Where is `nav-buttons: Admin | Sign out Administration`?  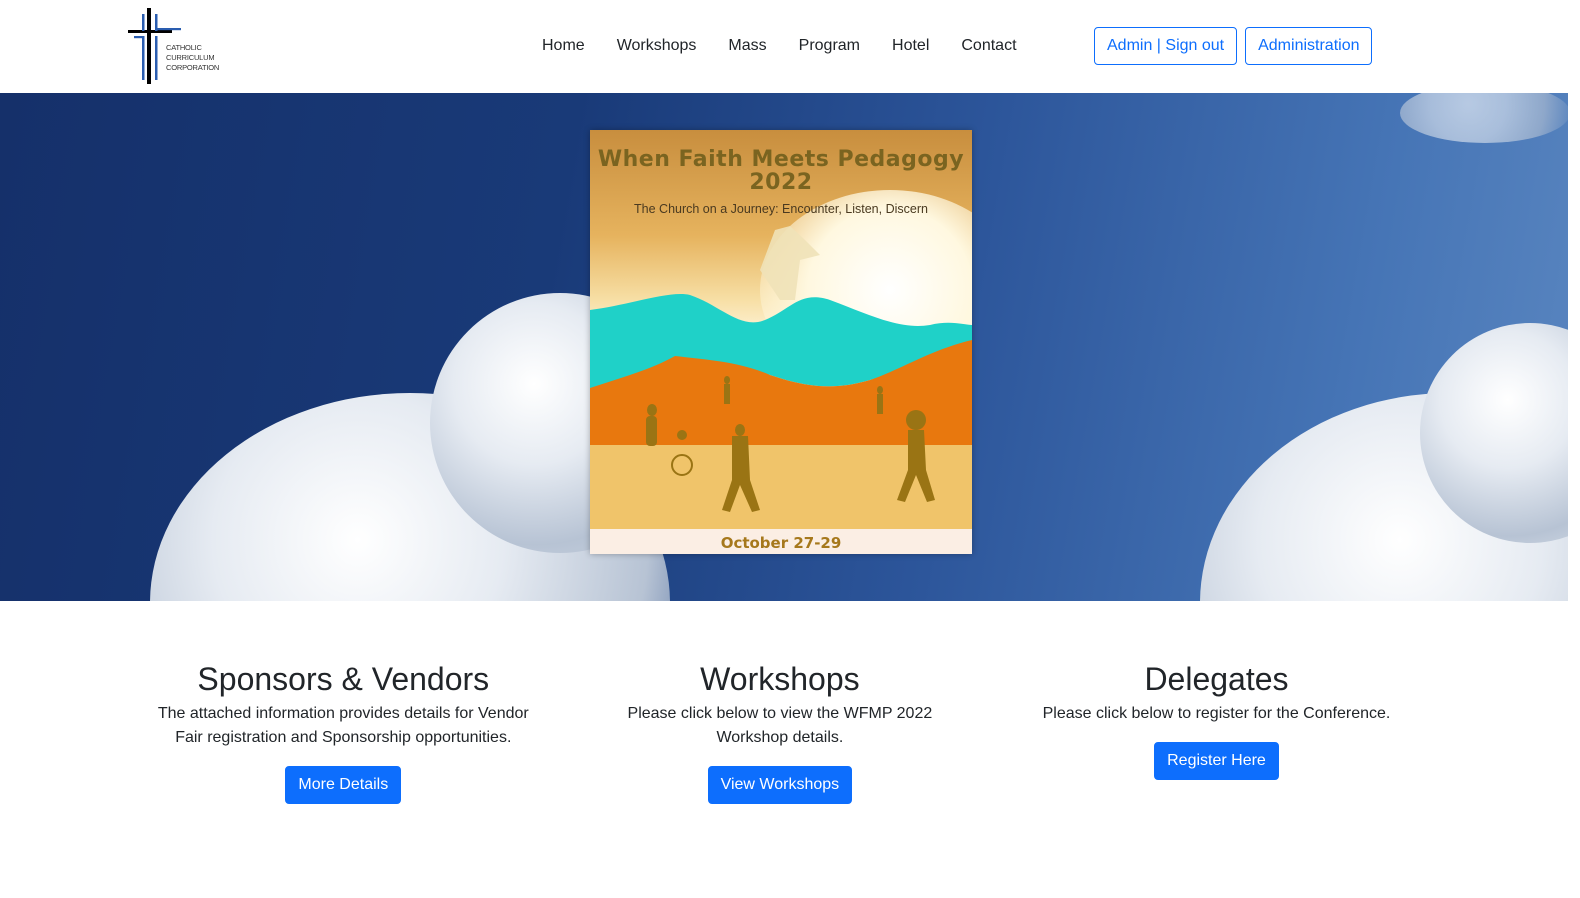 nav-buttons: Admin | Sign out Administration is located at coordinates (1233, 46).